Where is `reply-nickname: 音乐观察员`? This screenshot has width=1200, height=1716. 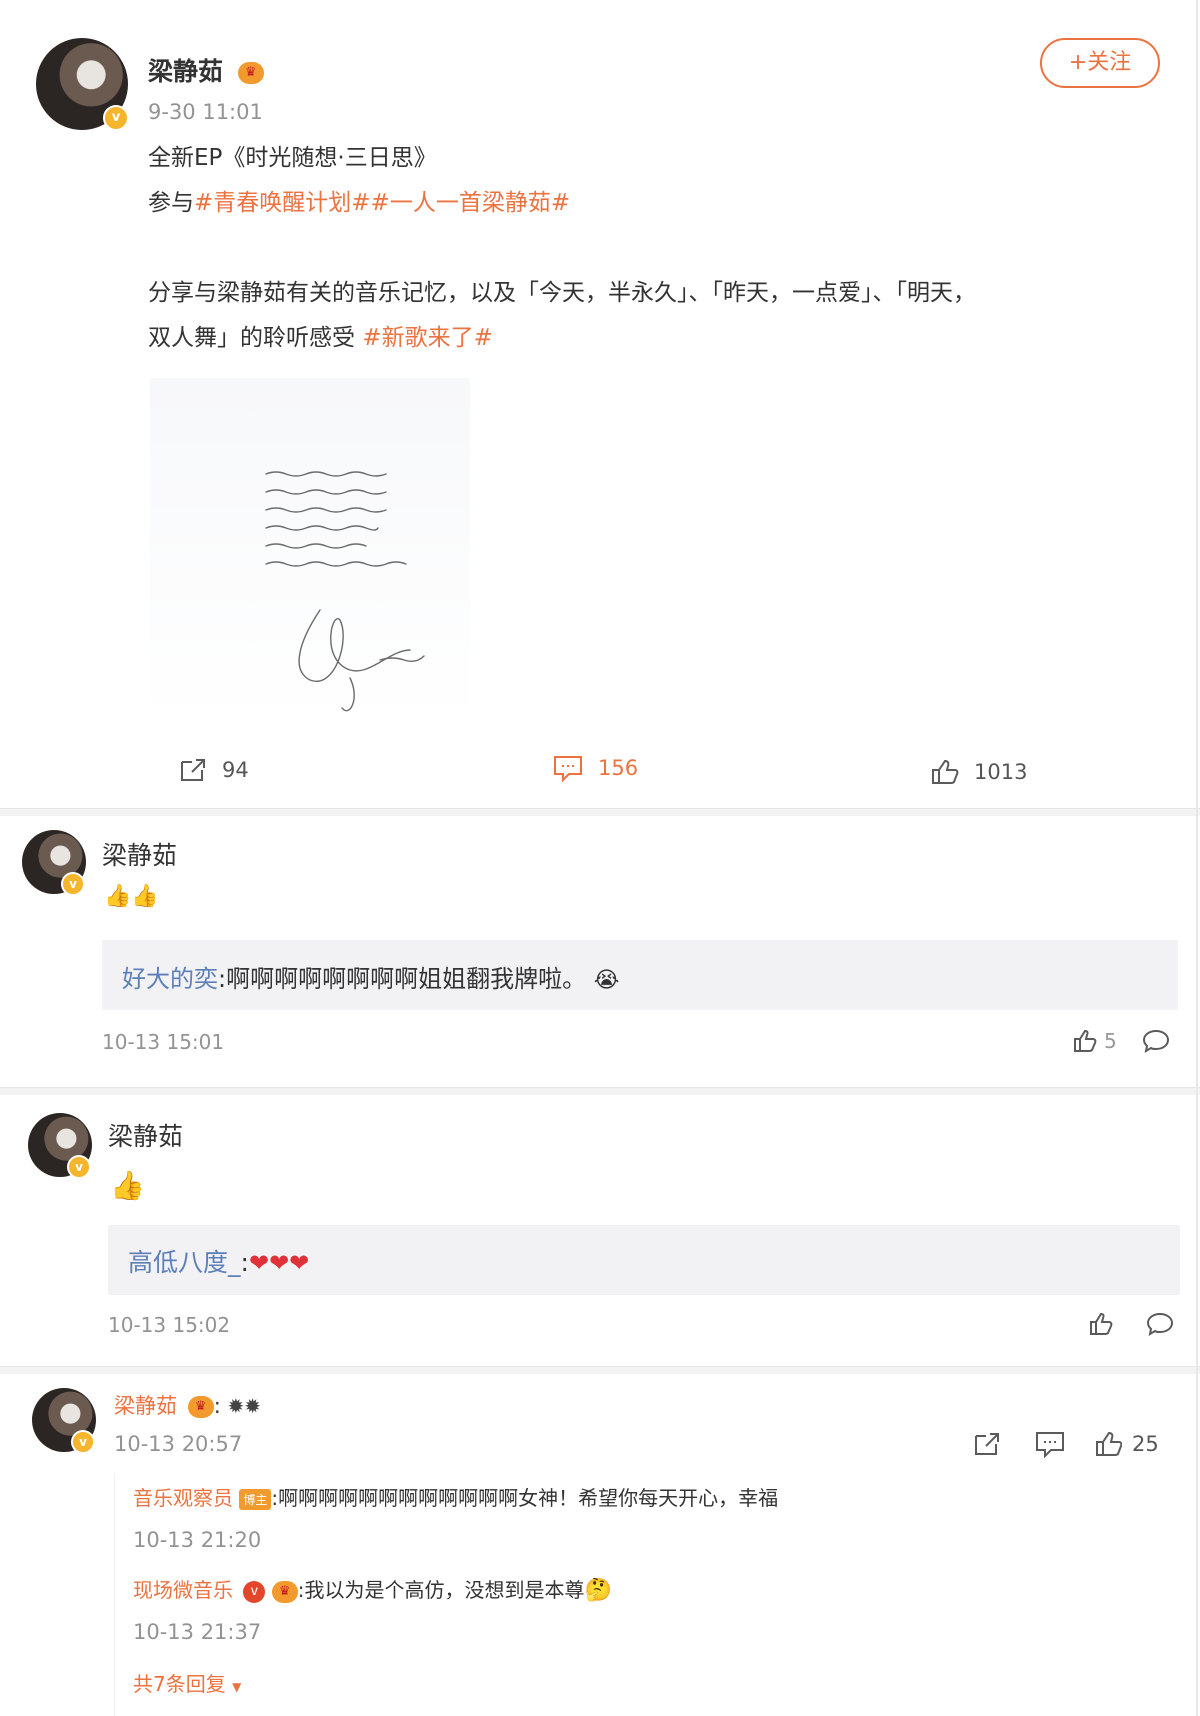
reply-nickname: 音乐观察员 is located at coordinates (183, 1498).